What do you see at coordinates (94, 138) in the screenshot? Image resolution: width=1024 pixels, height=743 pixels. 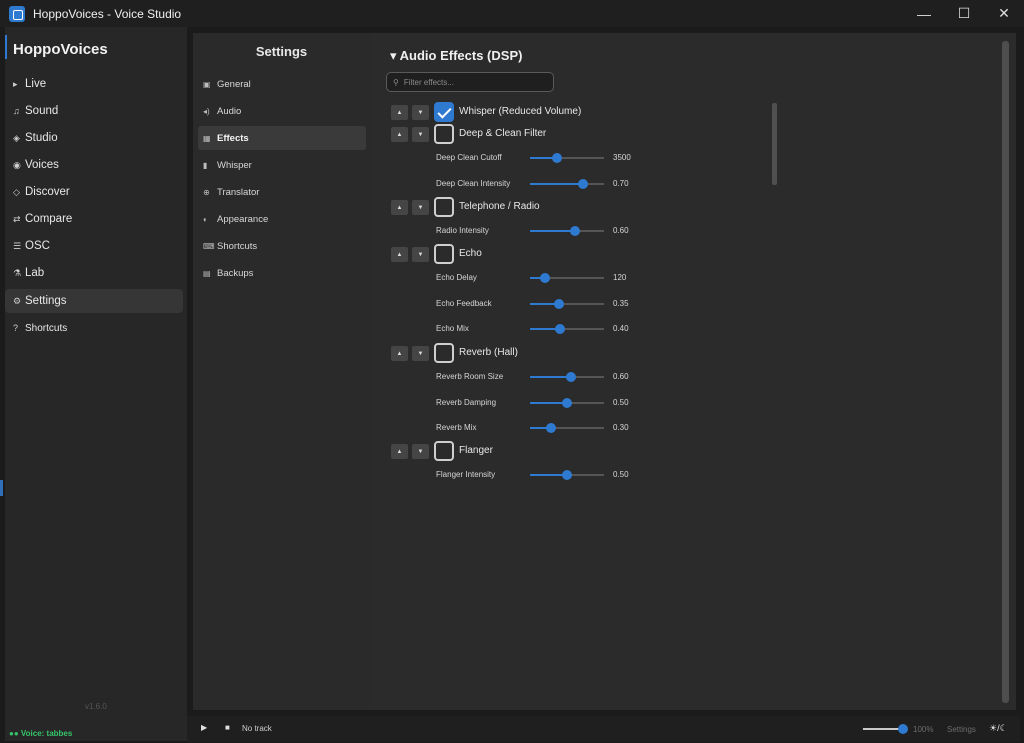 I see `sidebar-item-studio: ◈ Studio` at bounding box center [94, 138].